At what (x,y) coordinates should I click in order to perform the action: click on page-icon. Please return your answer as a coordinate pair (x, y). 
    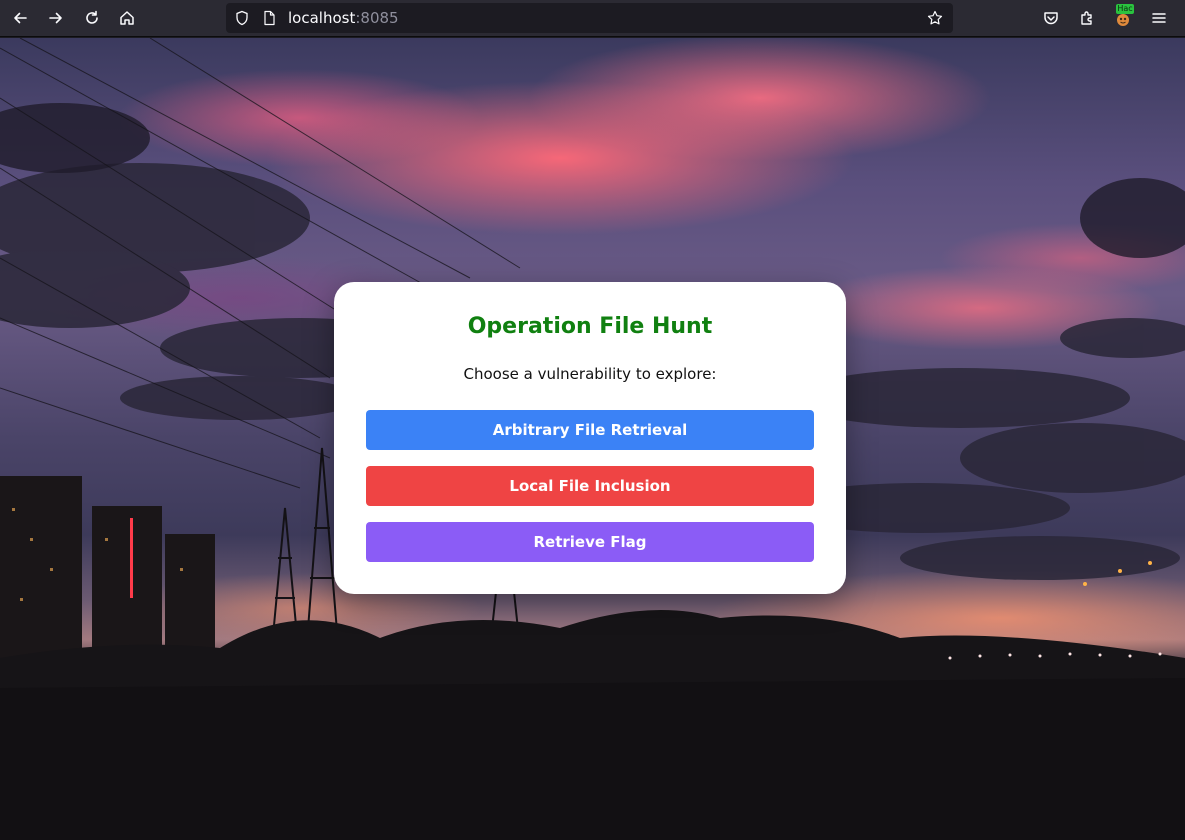
    Looking at the image, I should click on (269, 18).